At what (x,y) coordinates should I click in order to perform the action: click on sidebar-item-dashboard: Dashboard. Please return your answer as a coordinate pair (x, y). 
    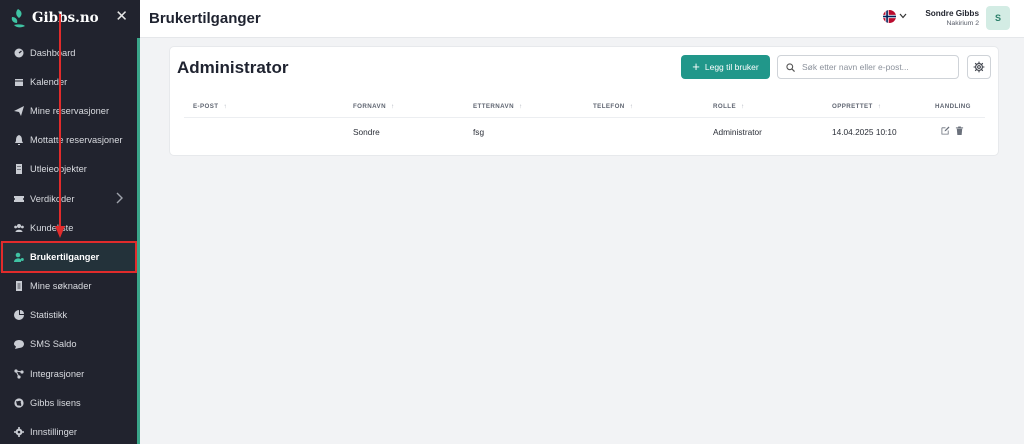
    Looking at the image, I should click on (68, 52).